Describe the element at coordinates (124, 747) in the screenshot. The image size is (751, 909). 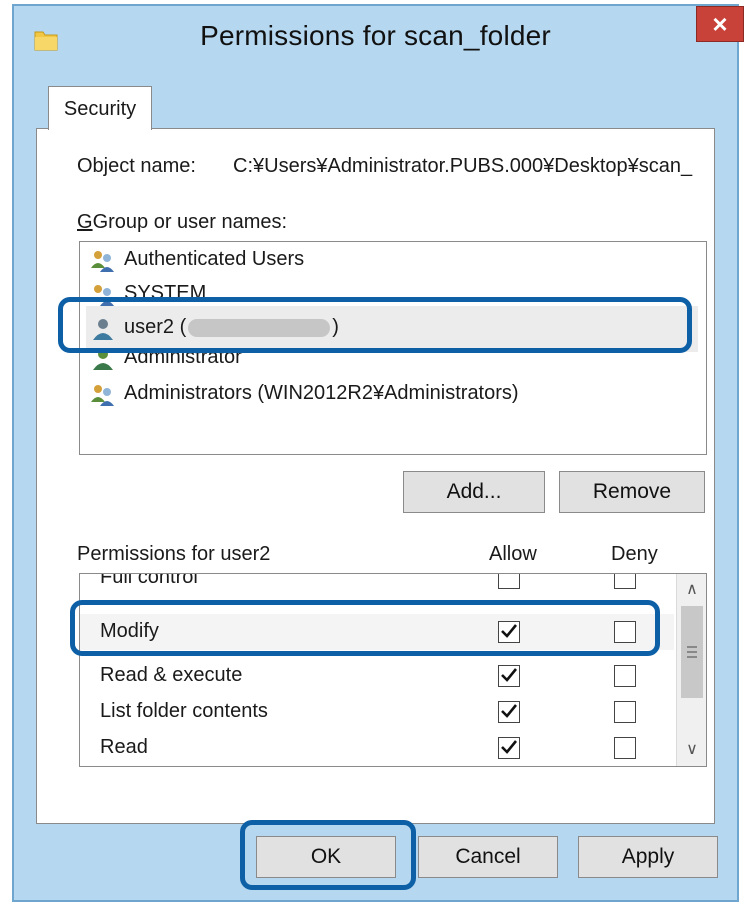
I see `permission-name: Read` at that location.